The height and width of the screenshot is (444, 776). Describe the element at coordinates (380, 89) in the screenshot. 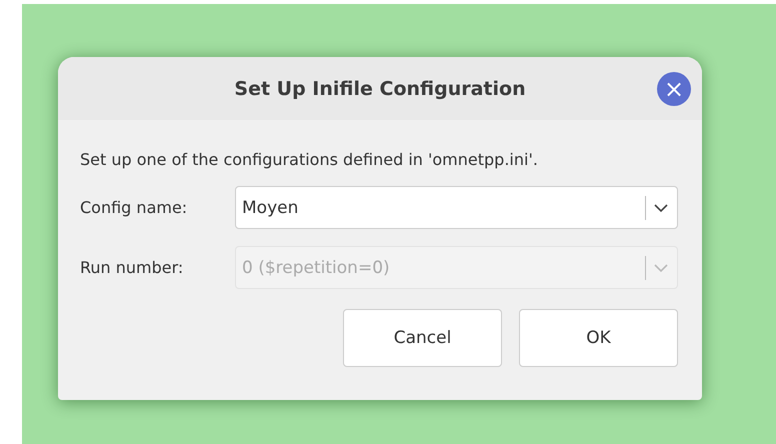

I see `window-title: Set Up Inifile Configuration` at that location.